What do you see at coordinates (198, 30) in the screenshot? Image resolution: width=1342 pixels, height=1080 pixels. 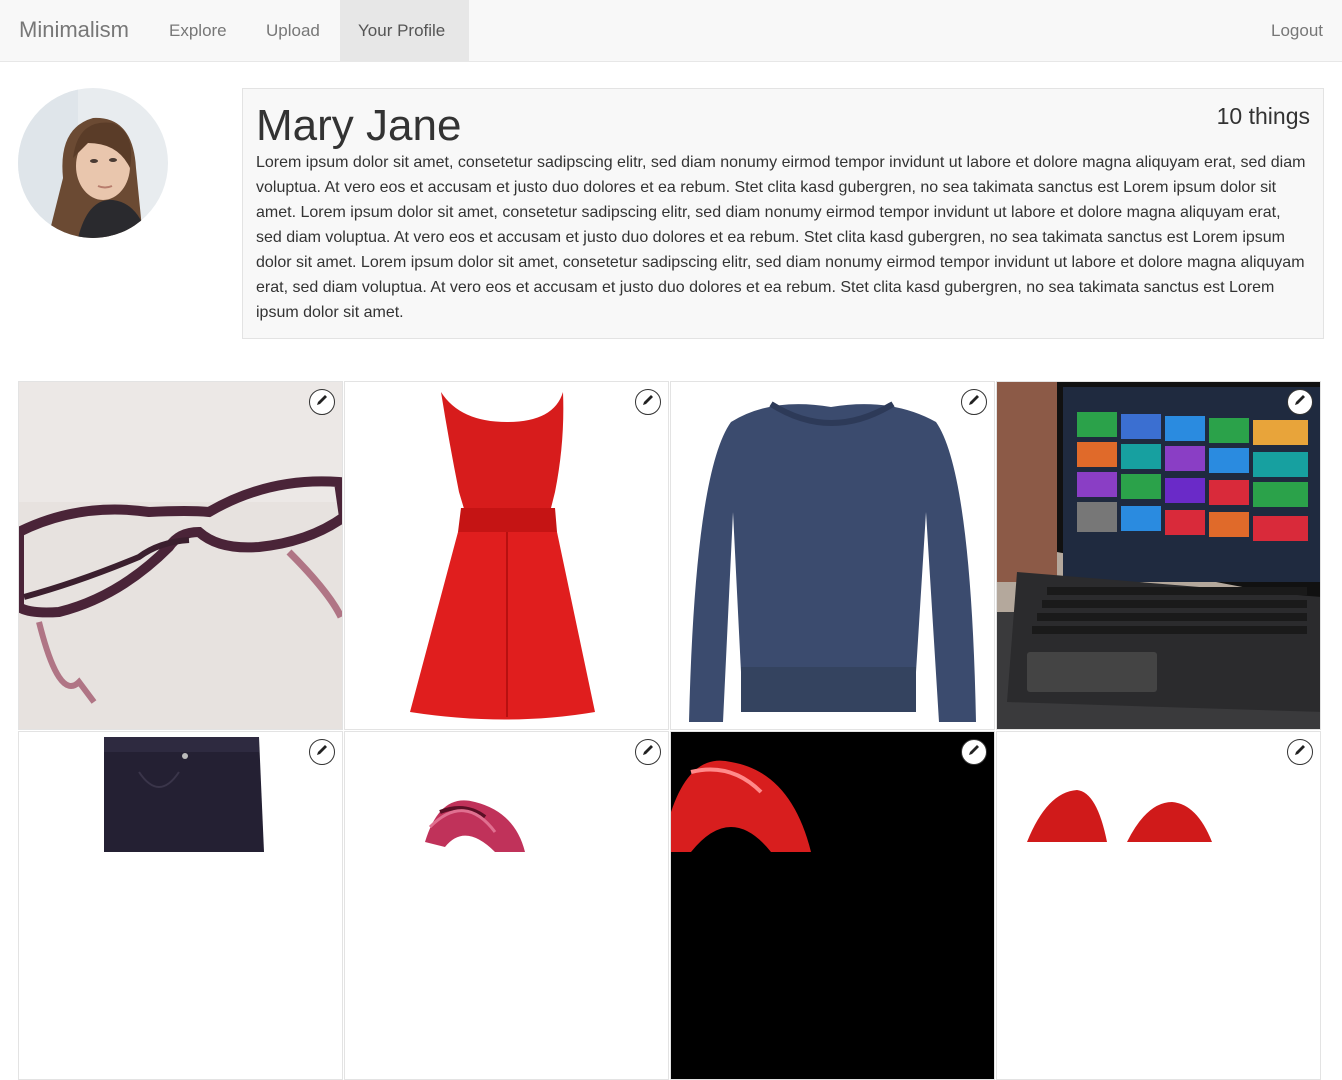 I see `nav-explore: Explore` at bounding box center [198, 30].